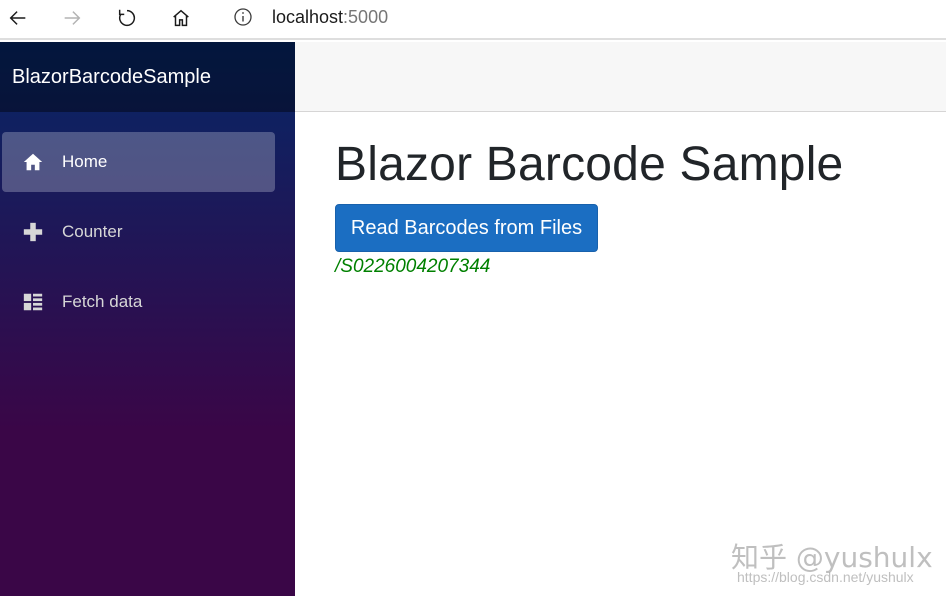 Image resolution: width=946 pixels, height=596 pixels. I want to click on address-bar: localhost:5000, so click(582, 18).